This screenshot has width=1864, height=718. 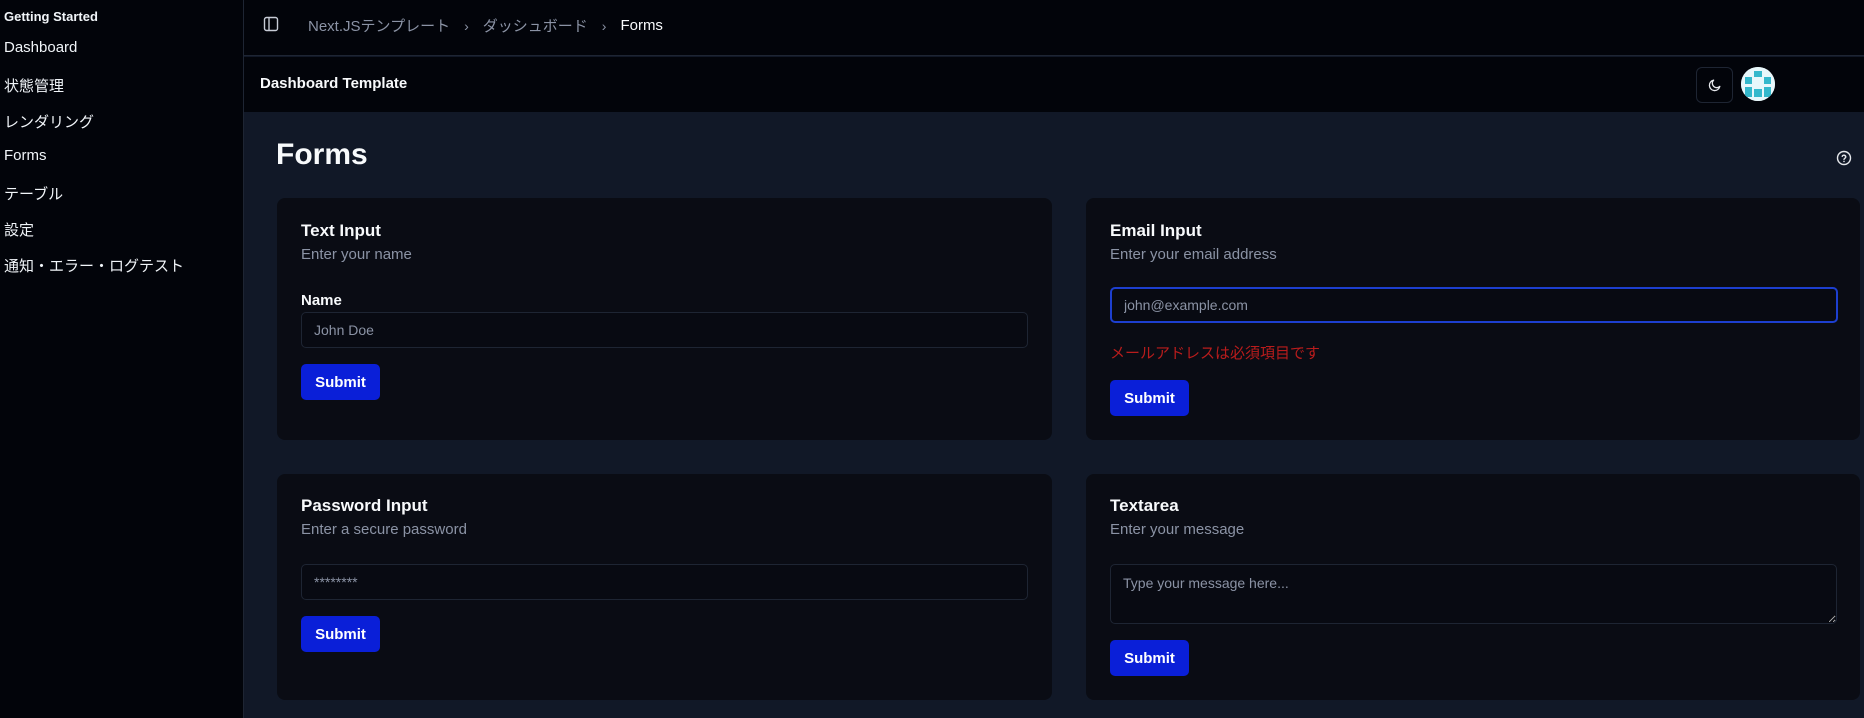 I want to click on sidebar-item-table: テーブル, so click(x=33, y=193).